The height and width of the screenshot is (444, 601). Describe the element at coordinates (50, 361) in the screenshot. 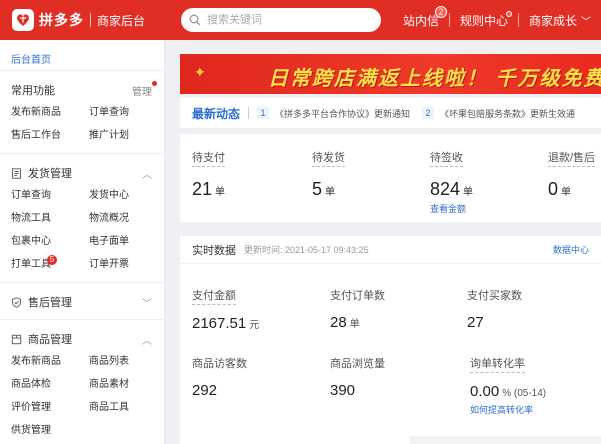

I see `sidebar-item-publish-goods-2: 发布新商品` at that location.